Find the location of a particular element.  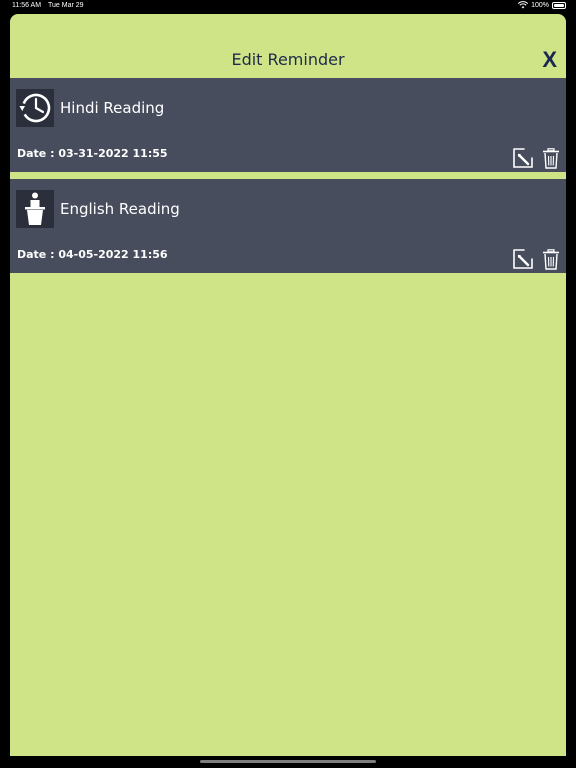

reminder-title: English Reading is located at coordinates (120, 209).